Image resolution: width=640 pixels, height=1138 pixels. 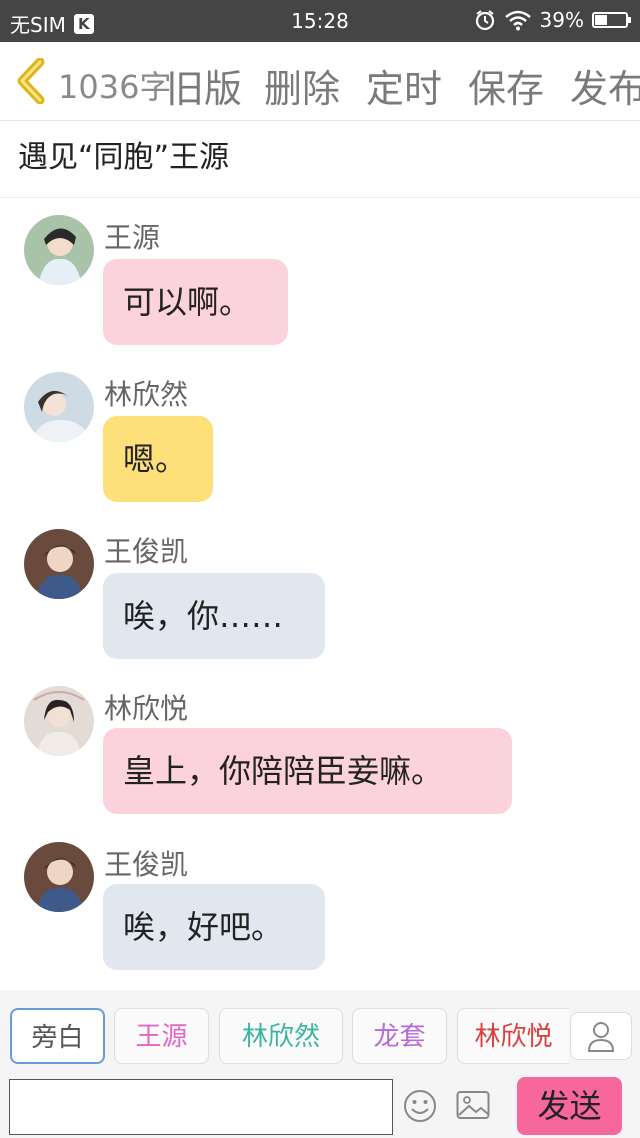 I want to click on status-bar: 无SIM K 15:28 39%, so click(x=320, y=21).